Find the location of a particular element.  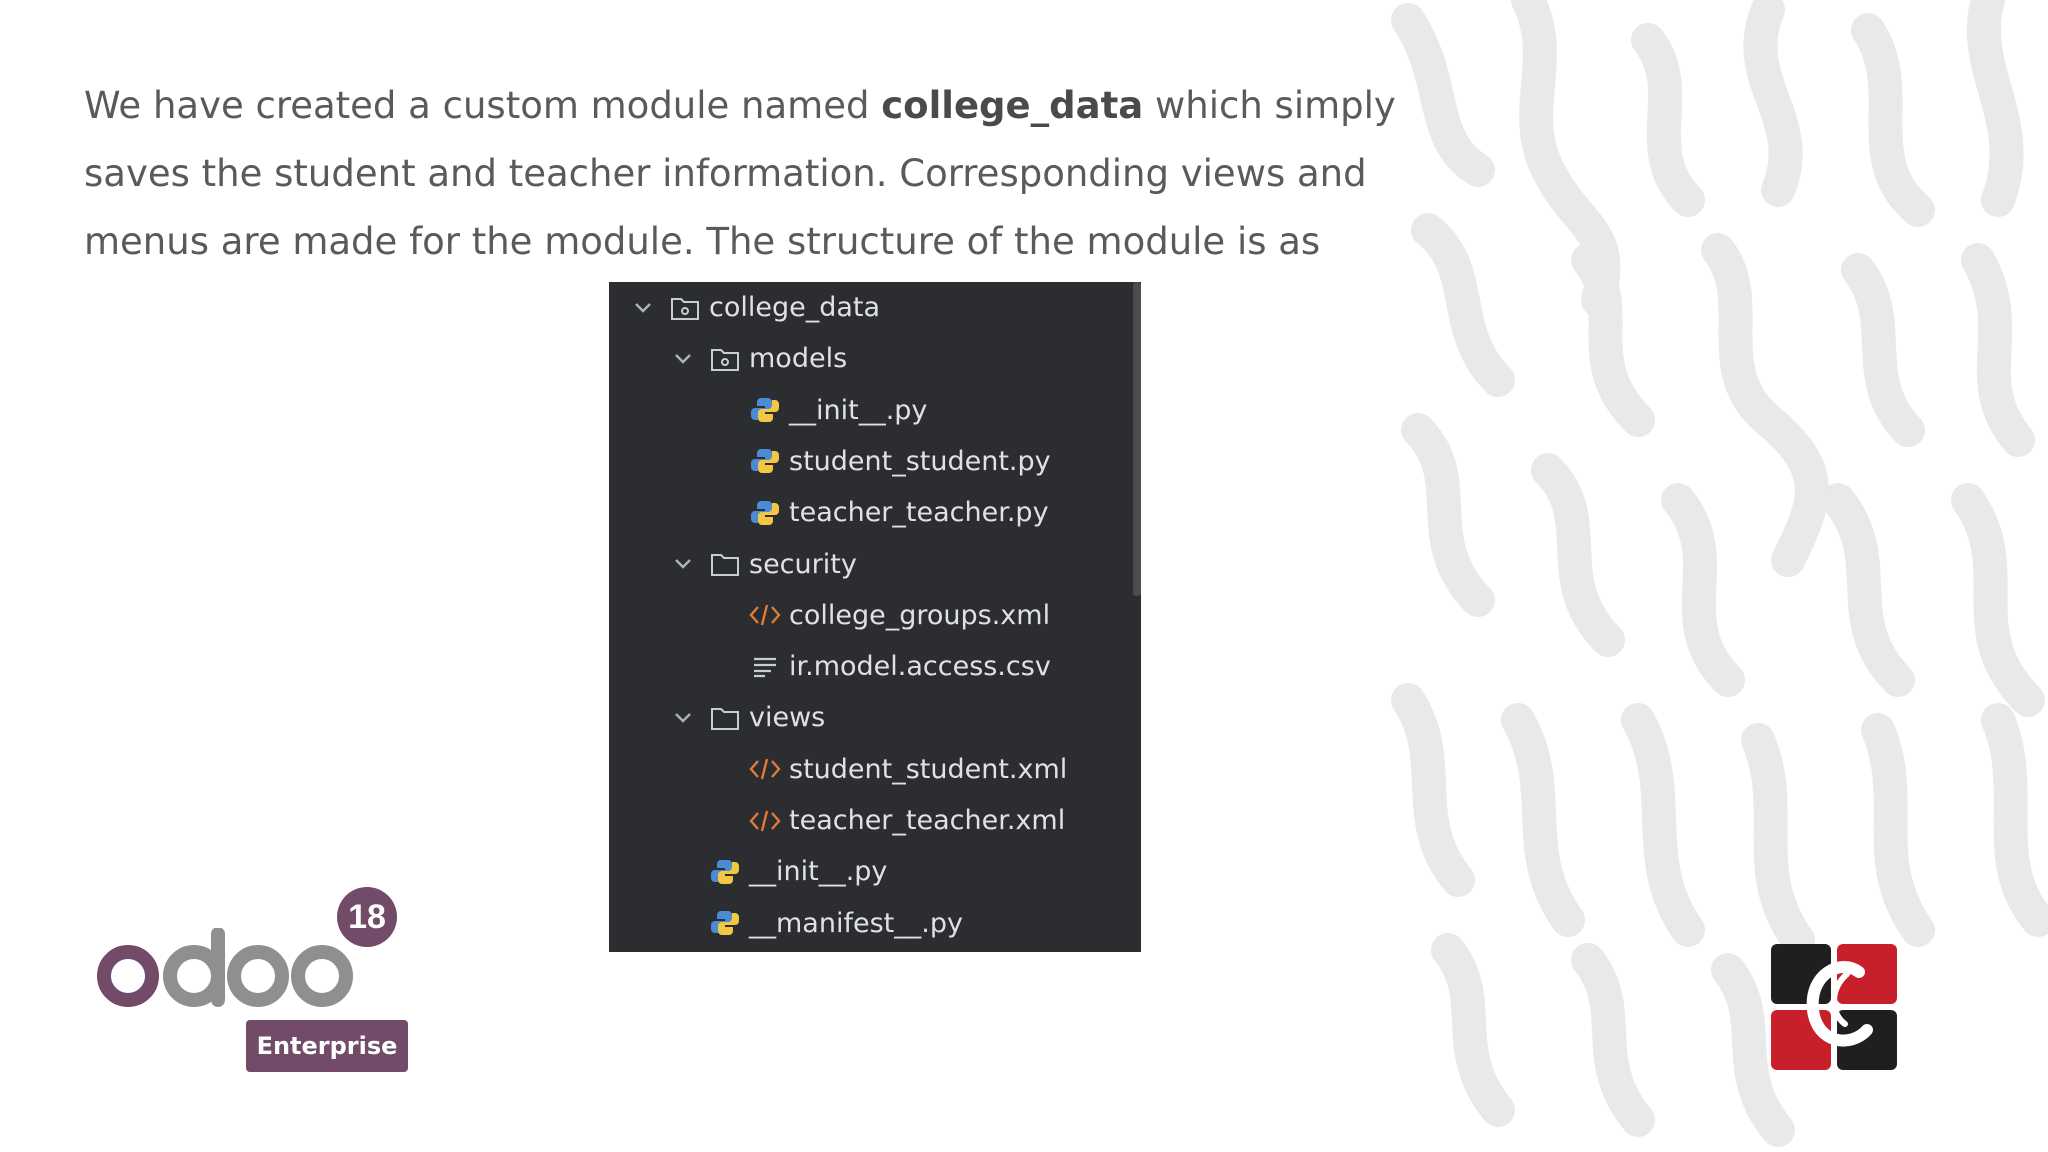

odoo-wordmark is located at coordinates (225, 967).